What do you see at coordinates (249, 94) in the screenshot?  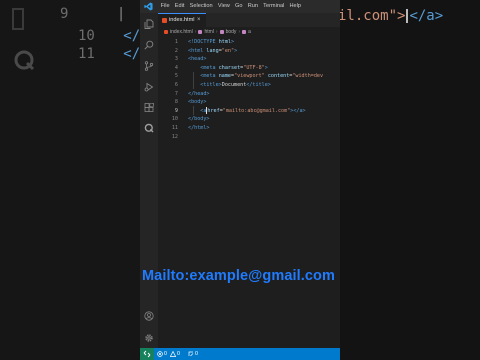 I see `code-line: 7 </head>` at bounding box center [249, 94].